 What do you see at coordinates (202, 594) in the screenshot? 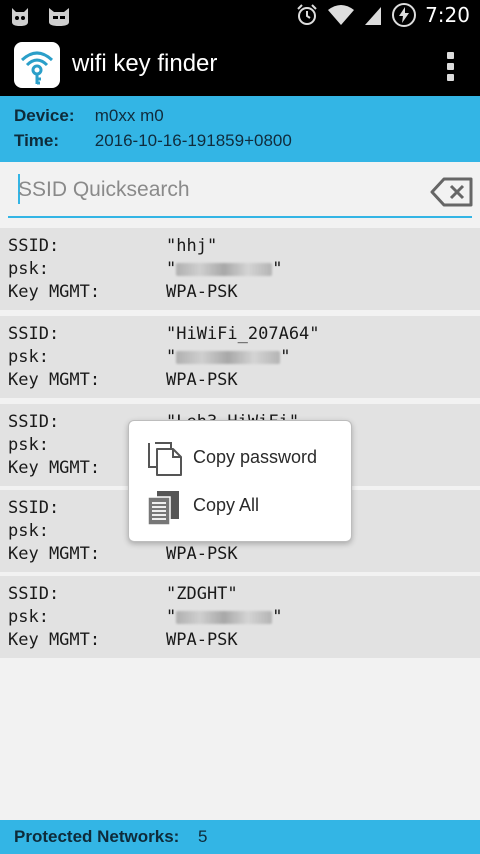
I see `ssid-value: "ZDGHT"` at bounding box center [202, 594].